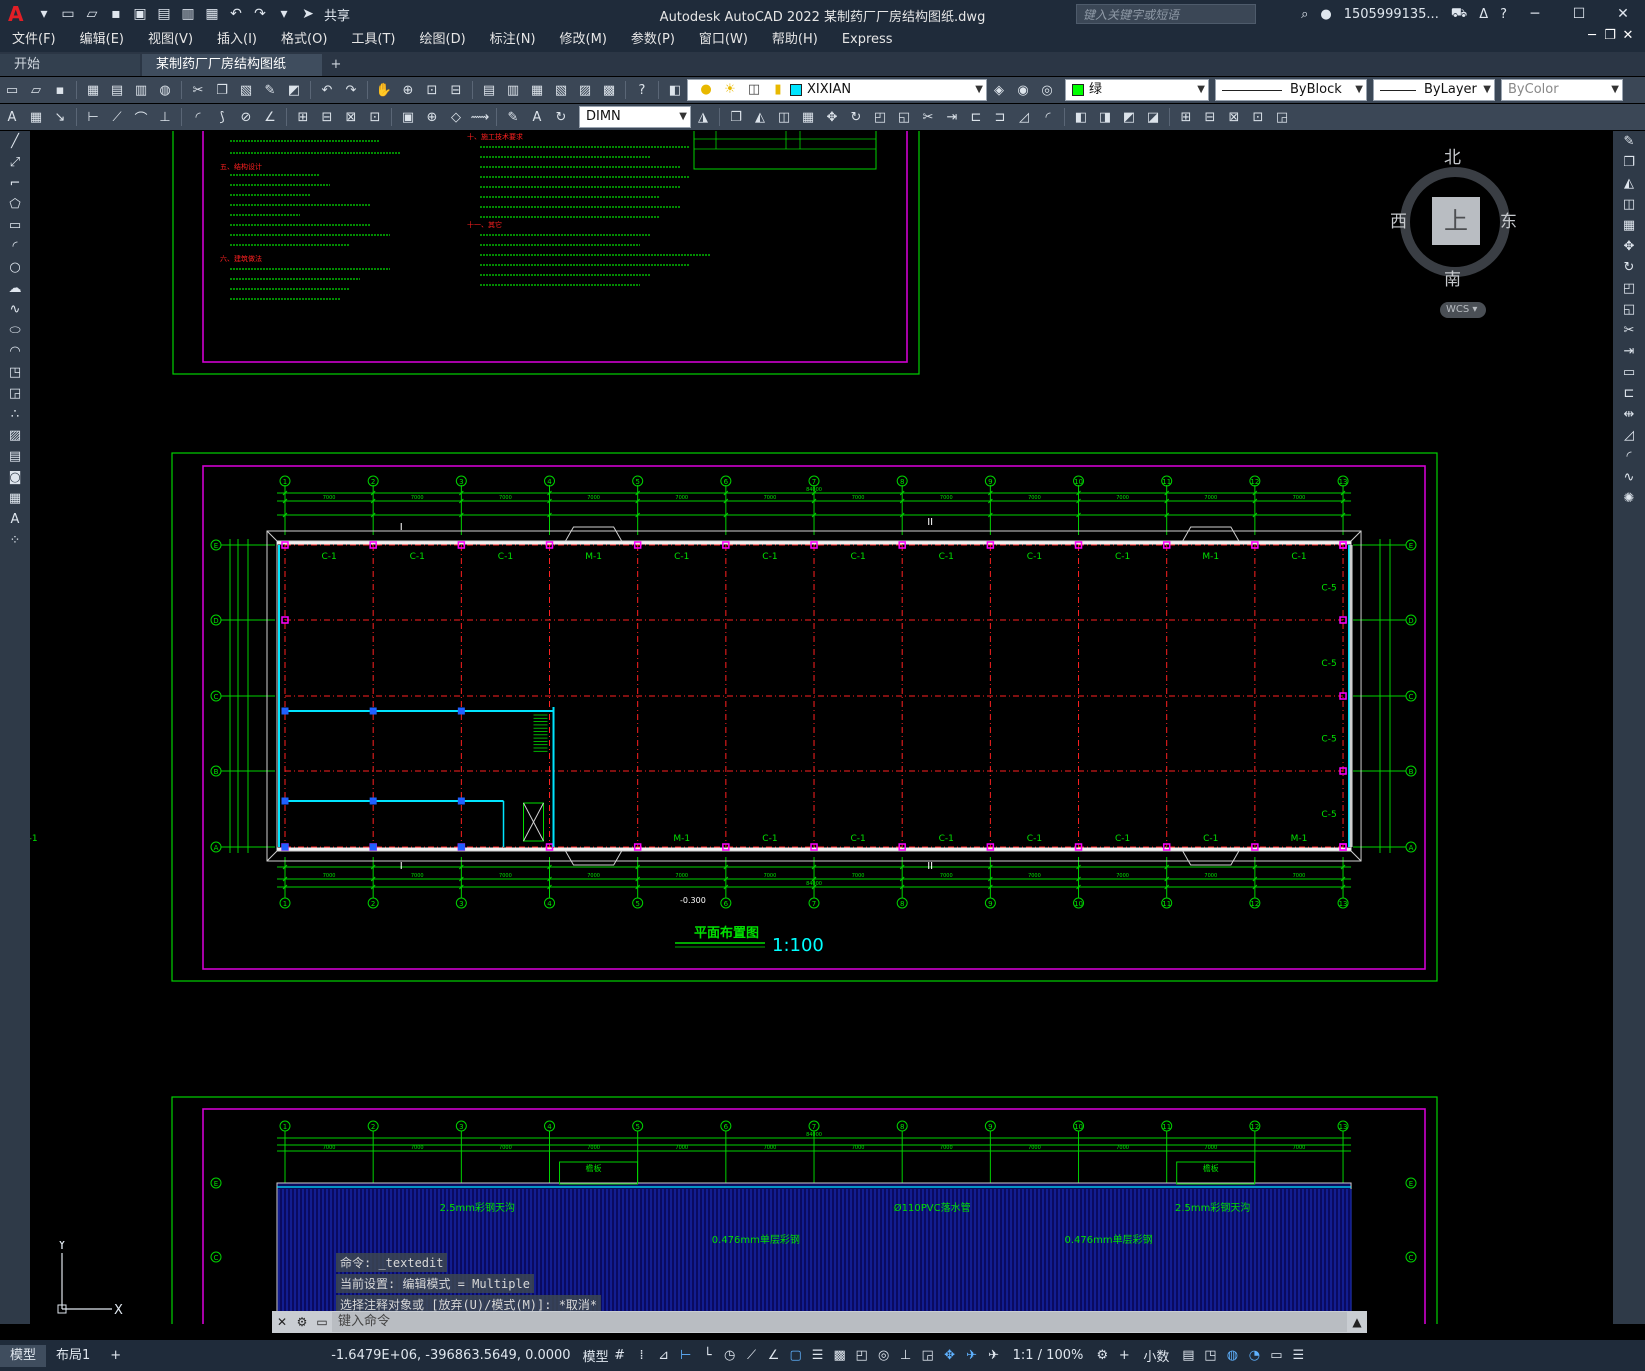 The width and height of the screenshot is (1645, 1371). I want to click on markup-icon: ▨, so click(585, 90).